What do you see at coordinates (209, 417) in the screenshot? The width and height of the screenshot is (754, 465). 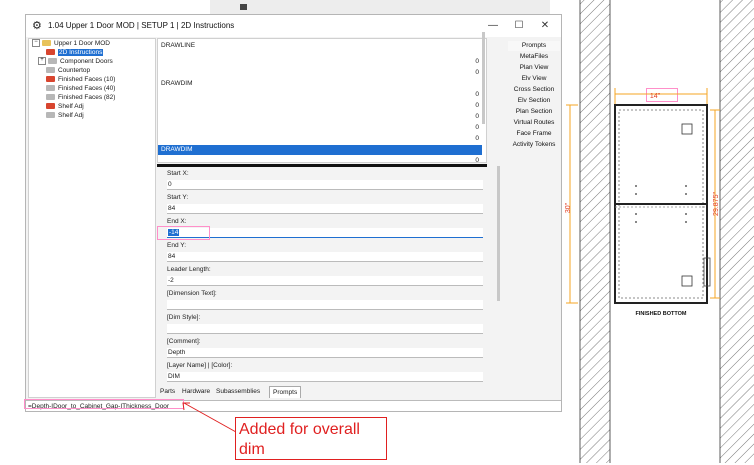 I see `annotation-arrow` at bounding box center [209, 417].